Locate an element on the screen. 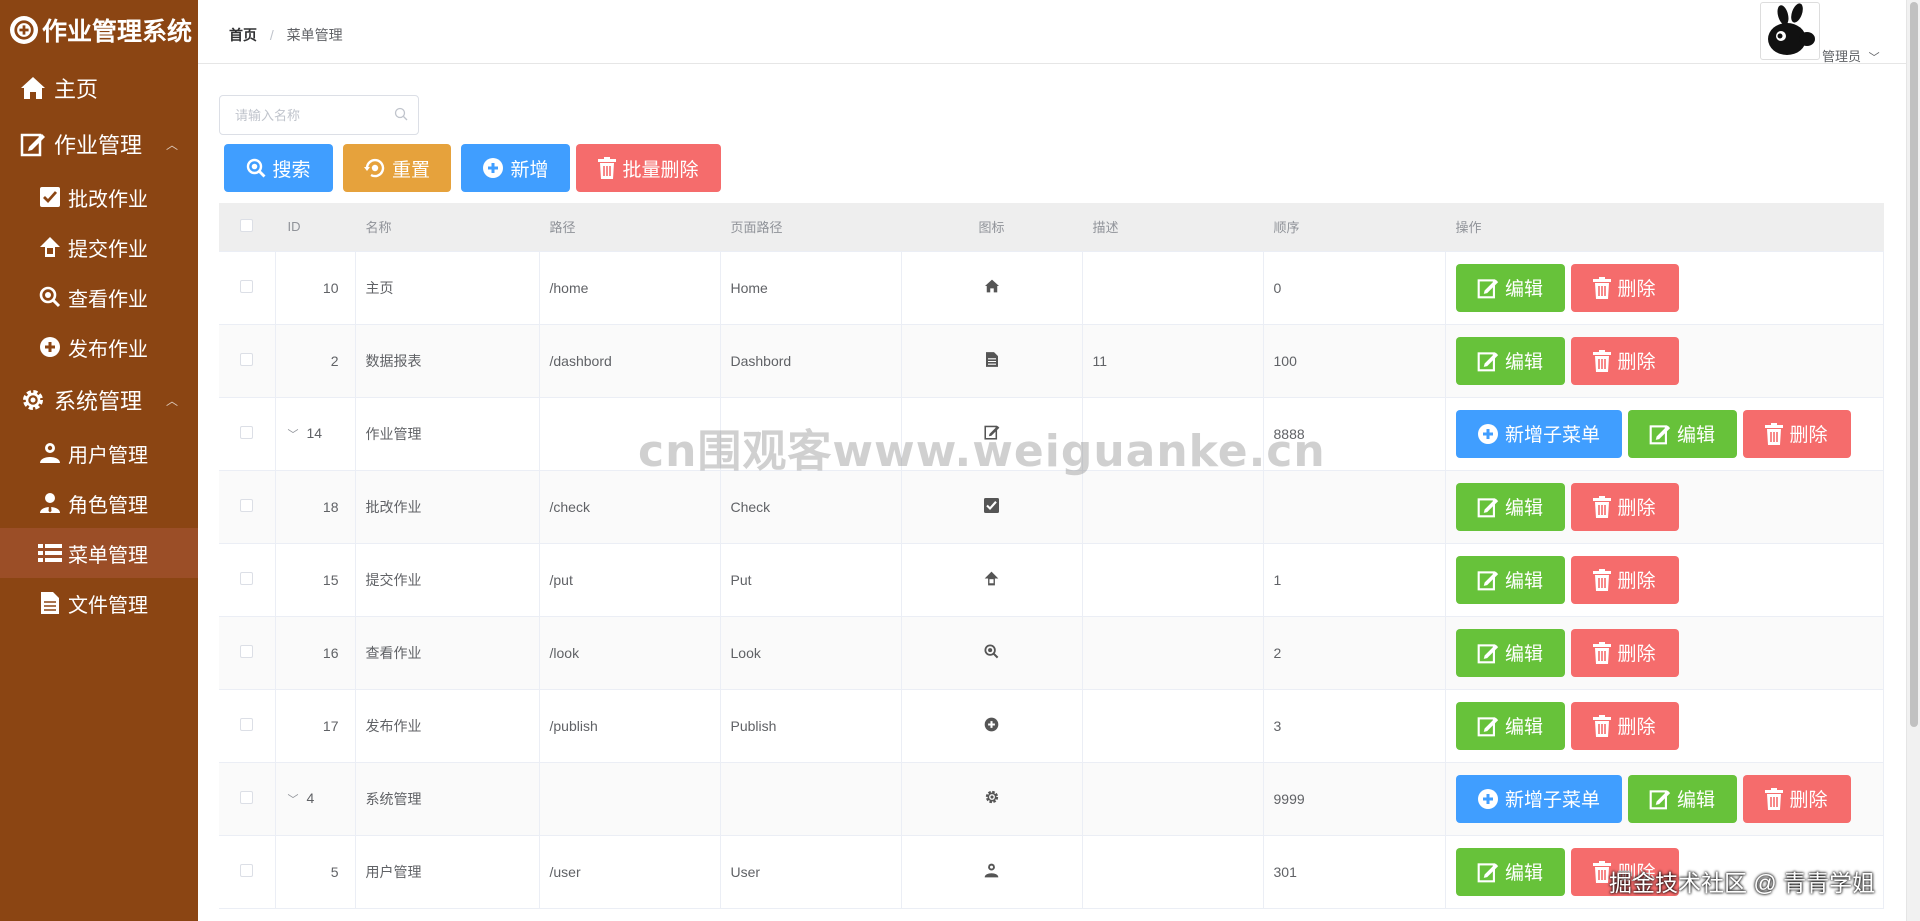  cell-id: 17 is located at coordinates (330, 725).